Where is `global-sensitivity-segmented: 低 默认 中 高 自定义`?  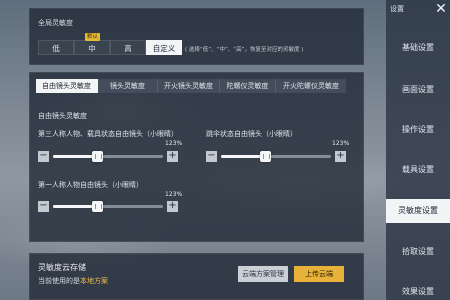
global-sensitivity-segmented: 低 默认 中 高 自定义 is located at coordinates (110, 44).